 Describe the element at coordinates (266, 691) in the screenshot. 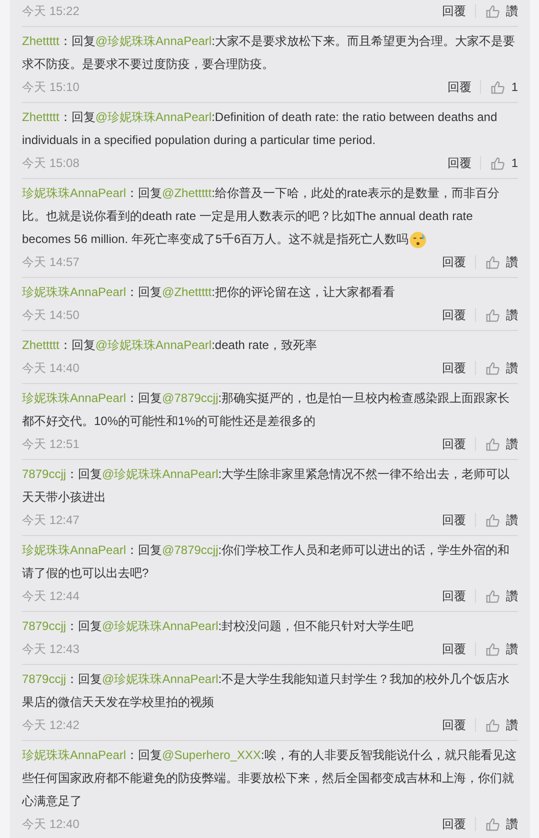

I see `comment-text: 7879ccjj：回复@珍妮珠珠AnnaPearl:不是大学生我能知道只封学生？我加的校外几个饭店水果店的微信天天发在学校里拍的视频` at that location.